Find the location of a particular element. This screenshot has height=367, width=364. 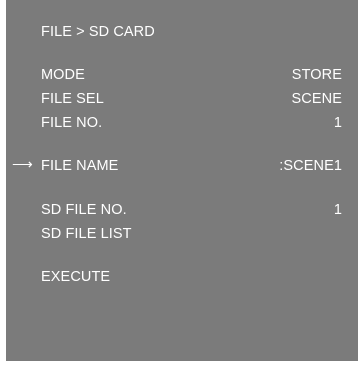

menu-item-file-name-value: :SCENE1 is located at coordinates (310, 166).